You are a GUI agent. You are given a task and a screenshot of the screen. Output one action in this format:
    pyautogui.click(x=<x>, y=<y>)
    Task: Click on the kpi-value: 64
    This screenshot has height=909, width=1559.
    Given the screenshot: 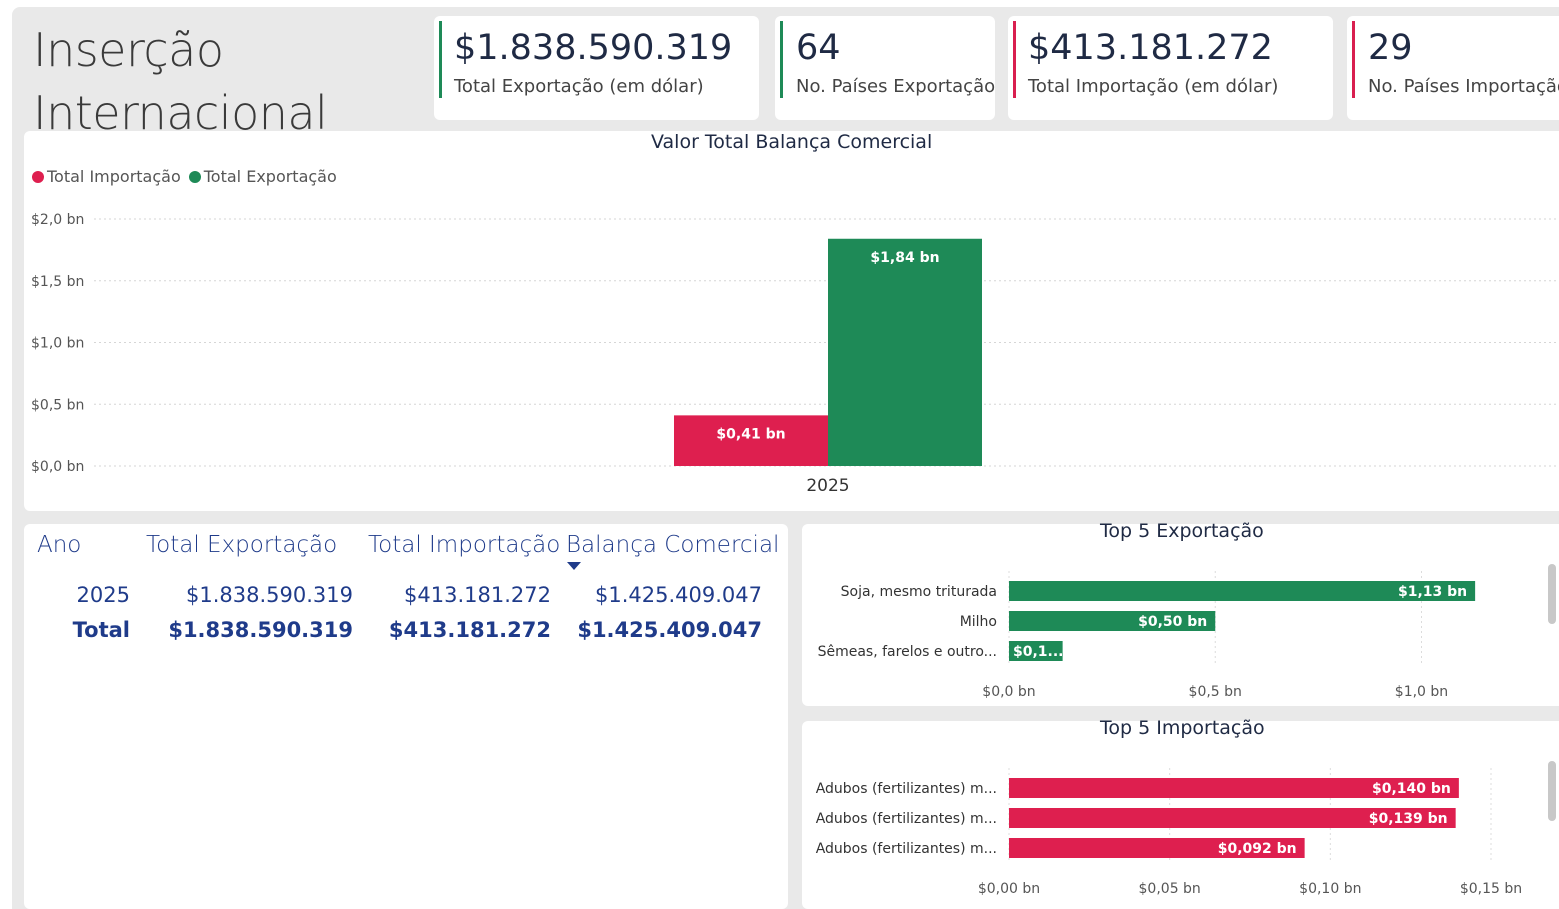 What is the action you would take?
    pyautogui.click(x=818, y=48)
    